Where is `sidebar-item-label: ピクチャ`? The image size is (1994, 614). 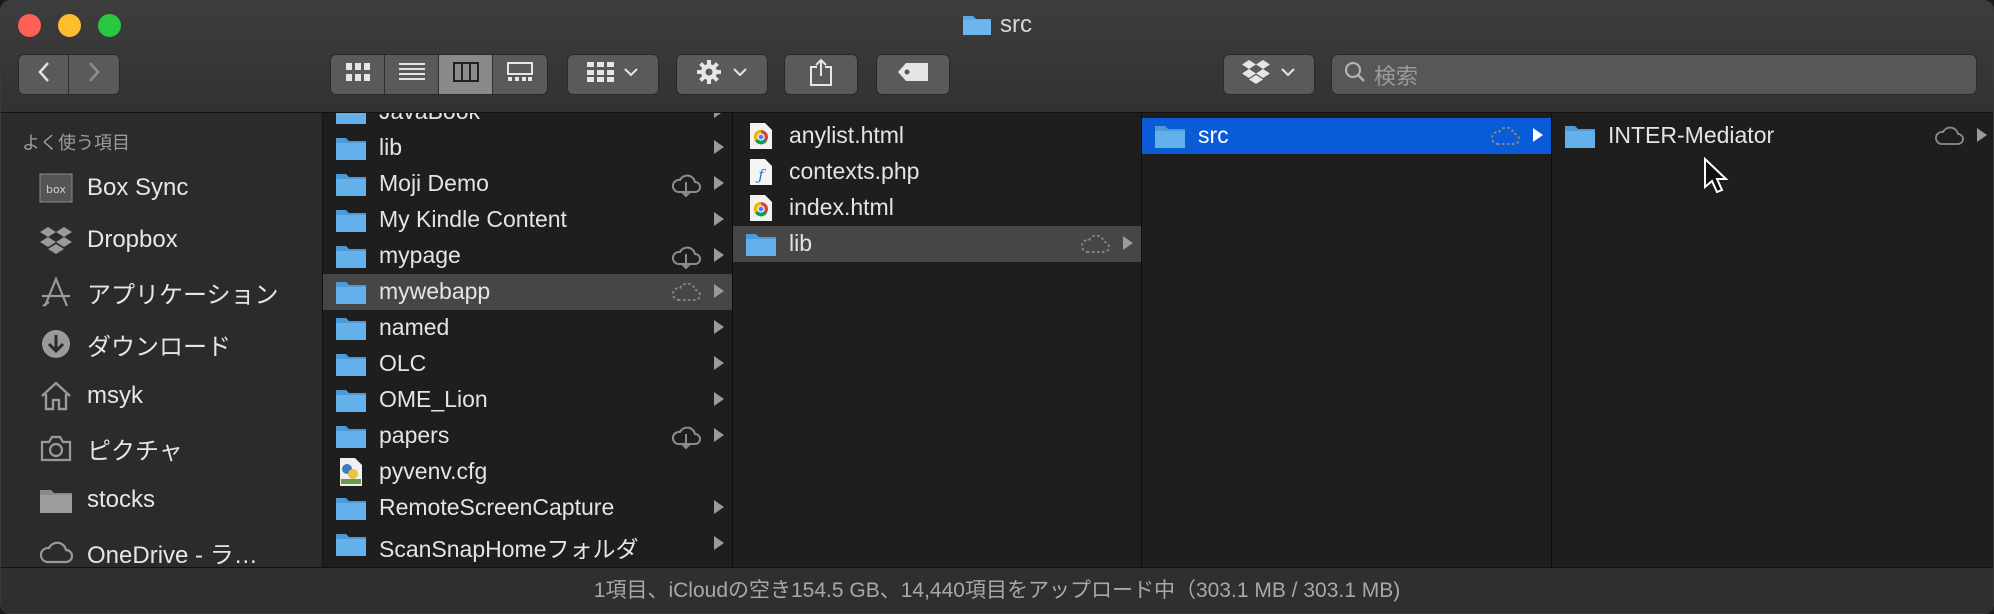 sidebar-item-label: ピクチャ is located at coordinates (135, 451).